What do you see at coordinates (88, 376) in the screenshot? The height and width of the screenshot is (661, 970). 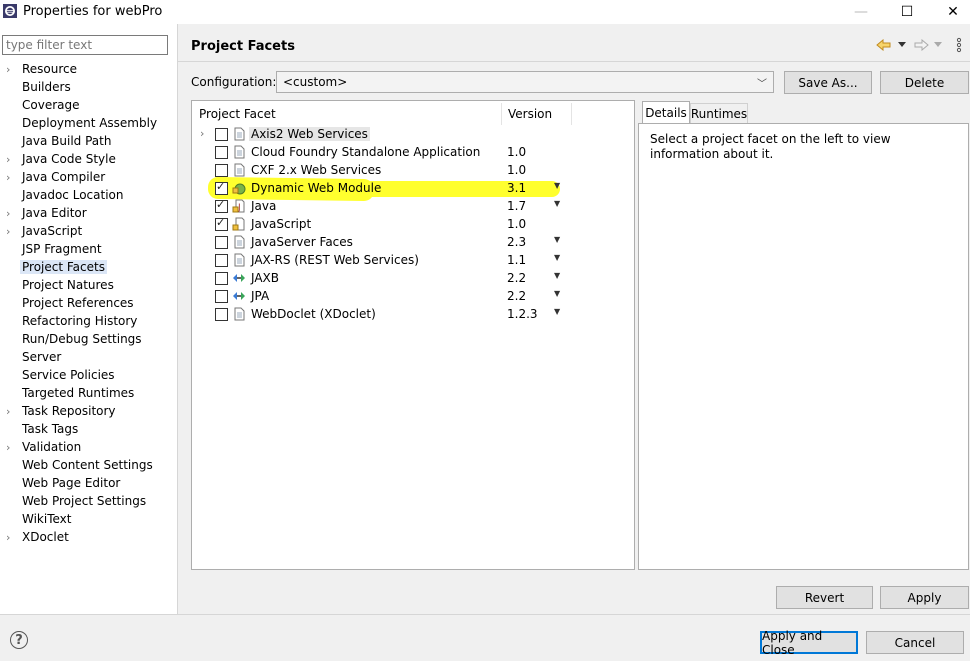 I see `tree-item: Service Policies` at bounding box center [88, 376].